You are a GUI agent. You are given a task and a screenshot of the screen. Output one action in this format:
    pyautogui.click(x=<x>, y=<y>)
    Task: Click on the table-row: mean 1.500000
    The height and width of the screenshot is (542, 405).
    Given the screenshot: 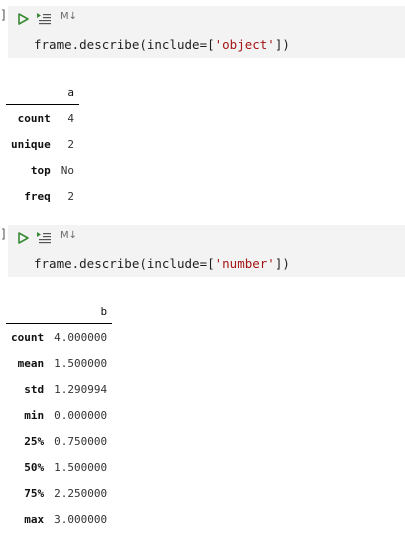 What is the action you would take?
    pyautogui.click(x=59, y=363)
    